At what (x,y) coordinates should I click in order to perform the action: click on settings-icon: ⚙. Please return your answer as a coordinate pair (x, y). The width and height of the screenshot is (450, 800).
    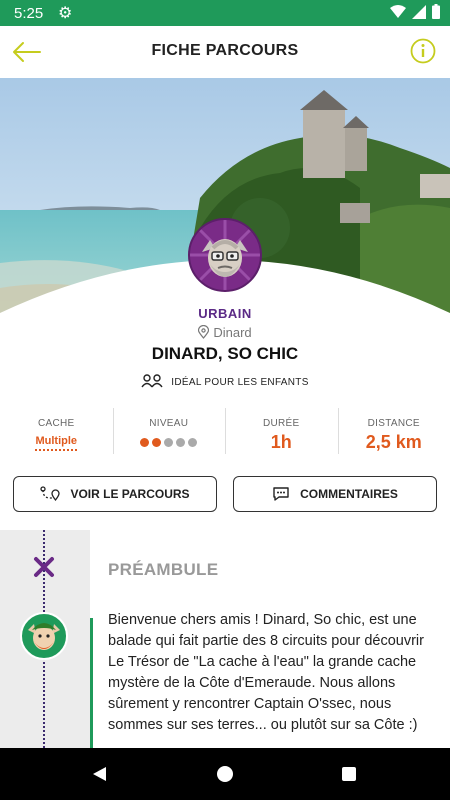
    Looking at the image, I should click on (65, 13).